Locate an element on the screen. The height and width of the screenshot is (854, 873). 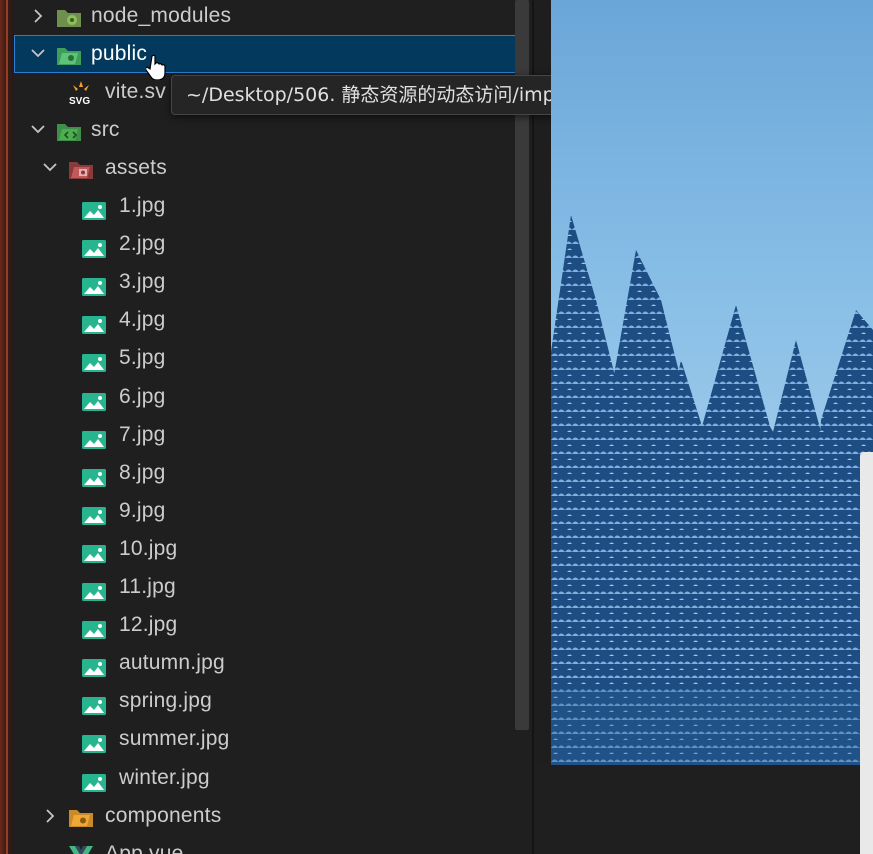
tree-item-file: spring.jpg is located at coordinates (272, 701).